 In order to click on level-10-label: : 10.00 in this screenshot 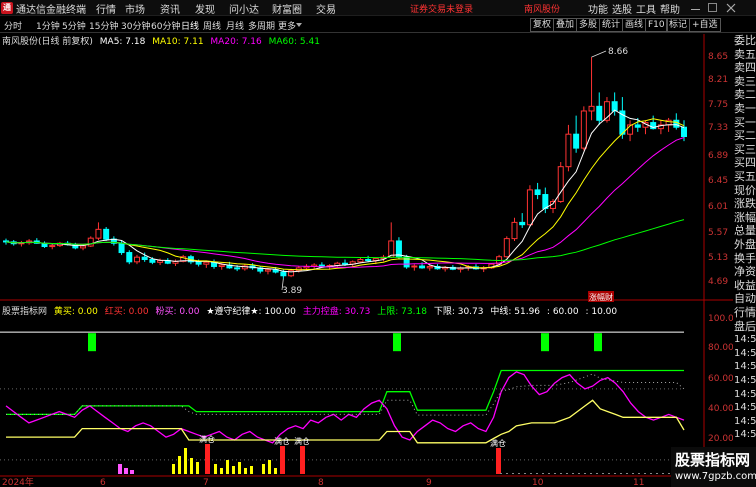, I will do `click(601, 312)`.